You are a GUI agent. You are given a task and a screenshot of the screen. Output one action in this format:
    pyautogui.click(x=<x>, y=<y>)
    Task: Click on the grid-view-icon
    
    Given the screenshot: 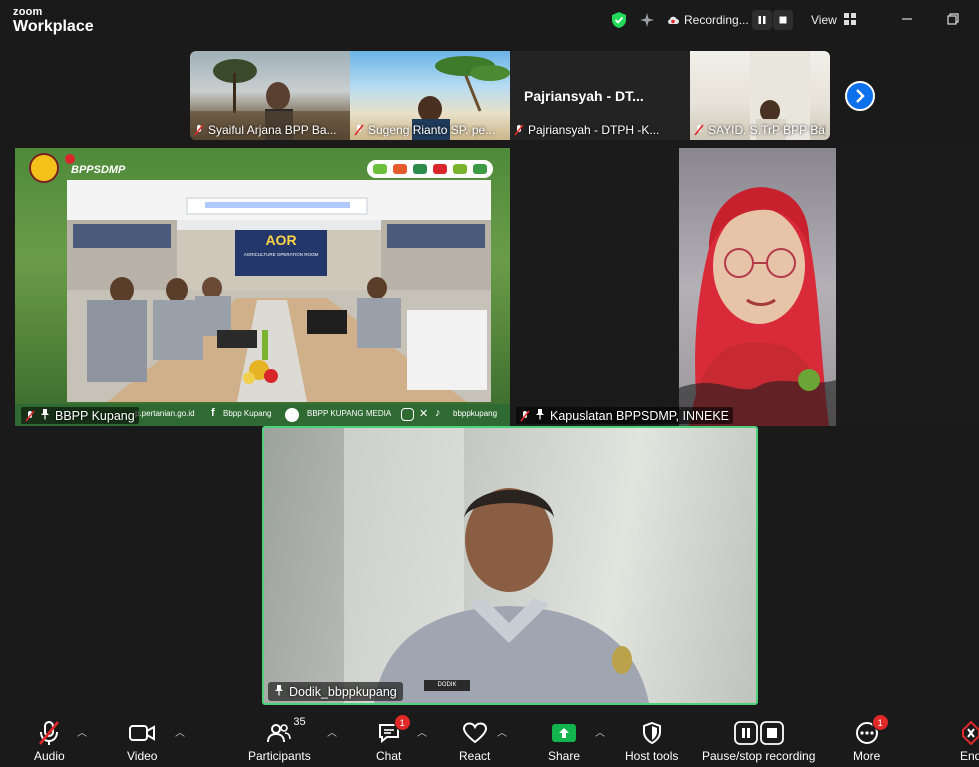 What is the action you would take?
    pyautogui.click(x=850, y=20)
    